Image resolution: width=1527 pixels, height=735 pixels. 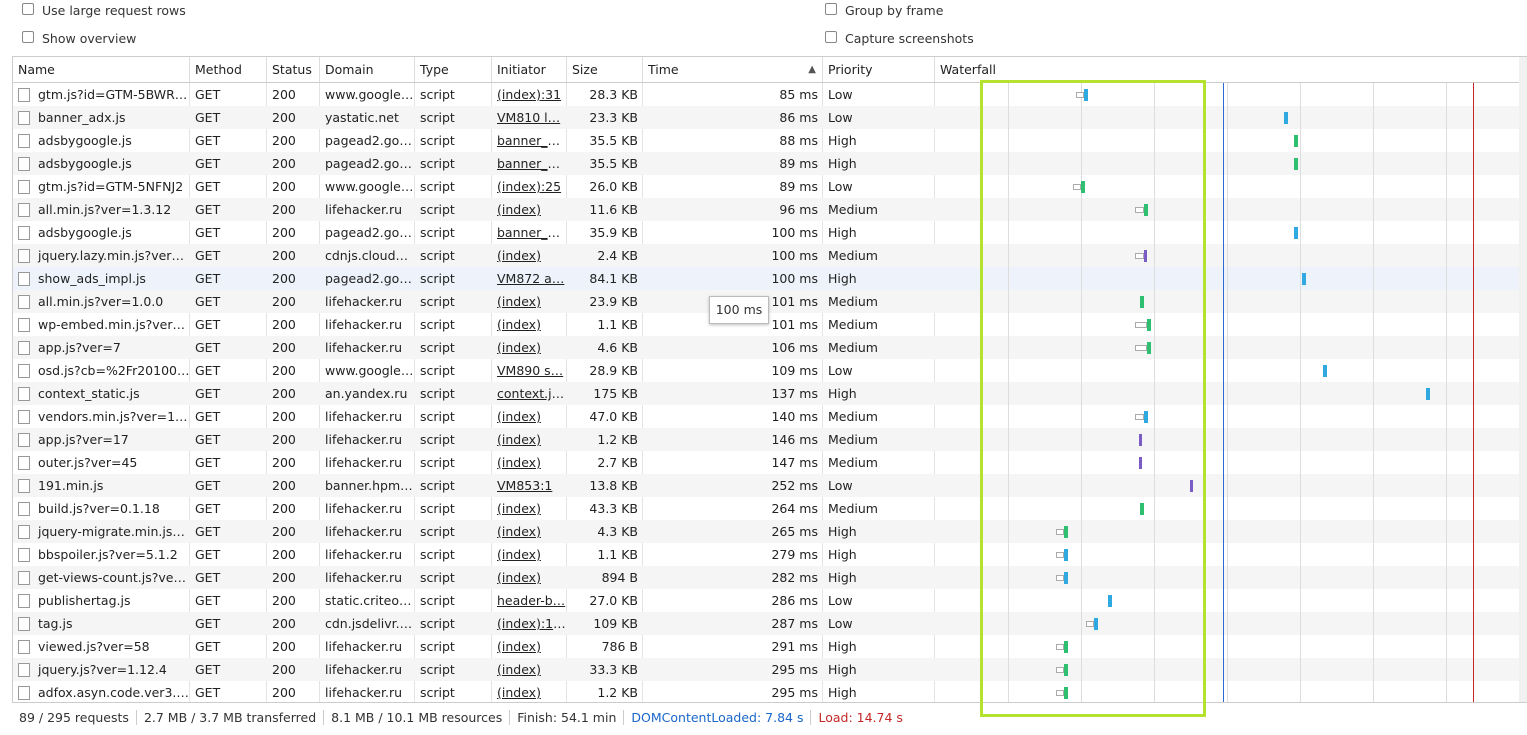 I want to click on capture-screenshots-checkbox, so click(x=831, y=36).